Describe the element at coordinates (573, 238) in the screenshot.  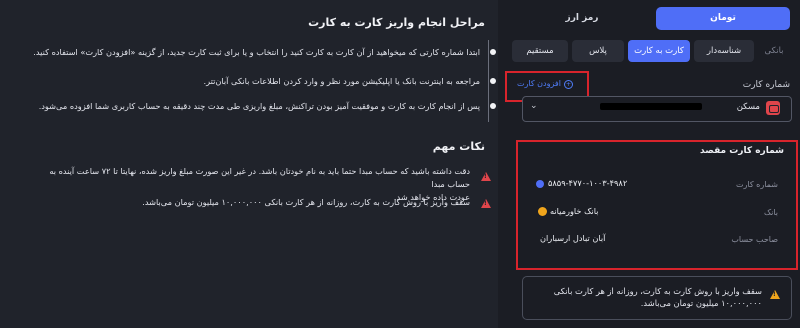
I see `dest-owner: آبان تبادل ارسباران` at that location.